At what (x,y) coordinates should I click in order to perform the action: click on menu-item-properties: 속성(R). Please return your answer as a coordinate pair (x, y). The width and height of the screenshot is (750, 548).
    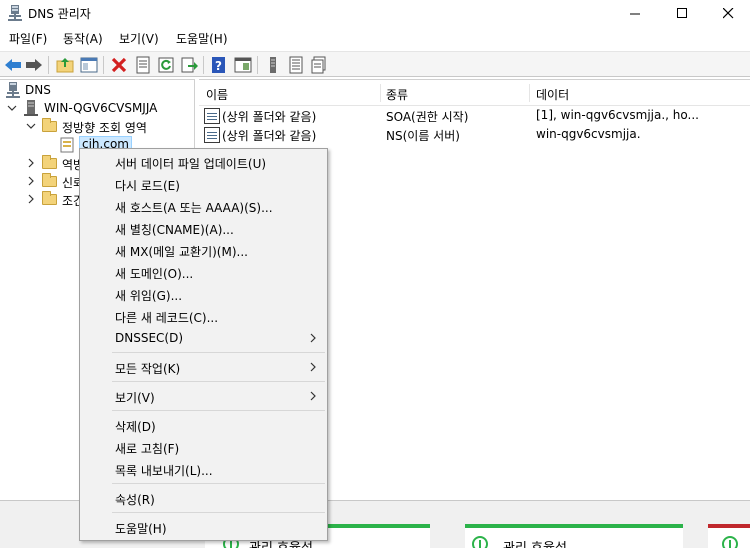
    Looking at the image, I should click on (203, 498).